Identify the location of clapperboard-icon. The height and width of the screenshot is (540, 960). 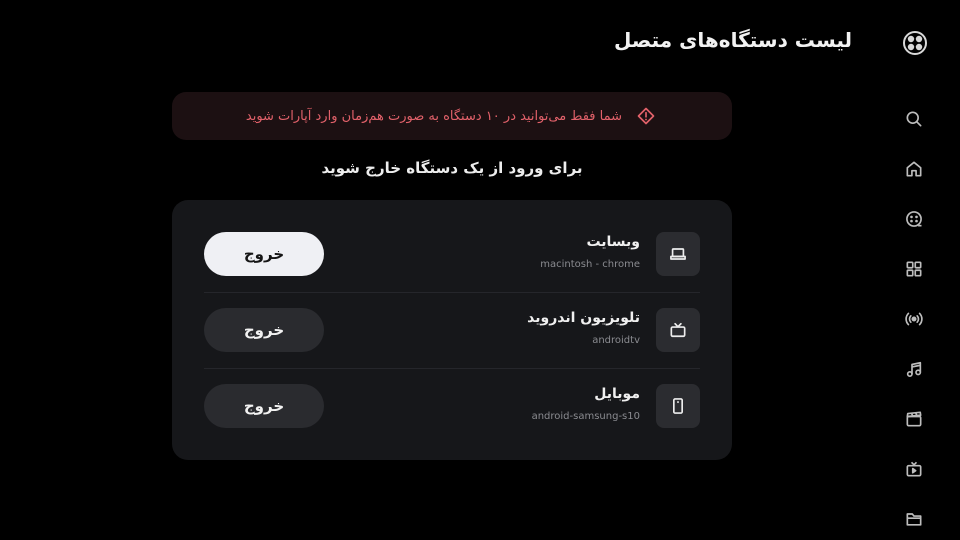
(914, 419).